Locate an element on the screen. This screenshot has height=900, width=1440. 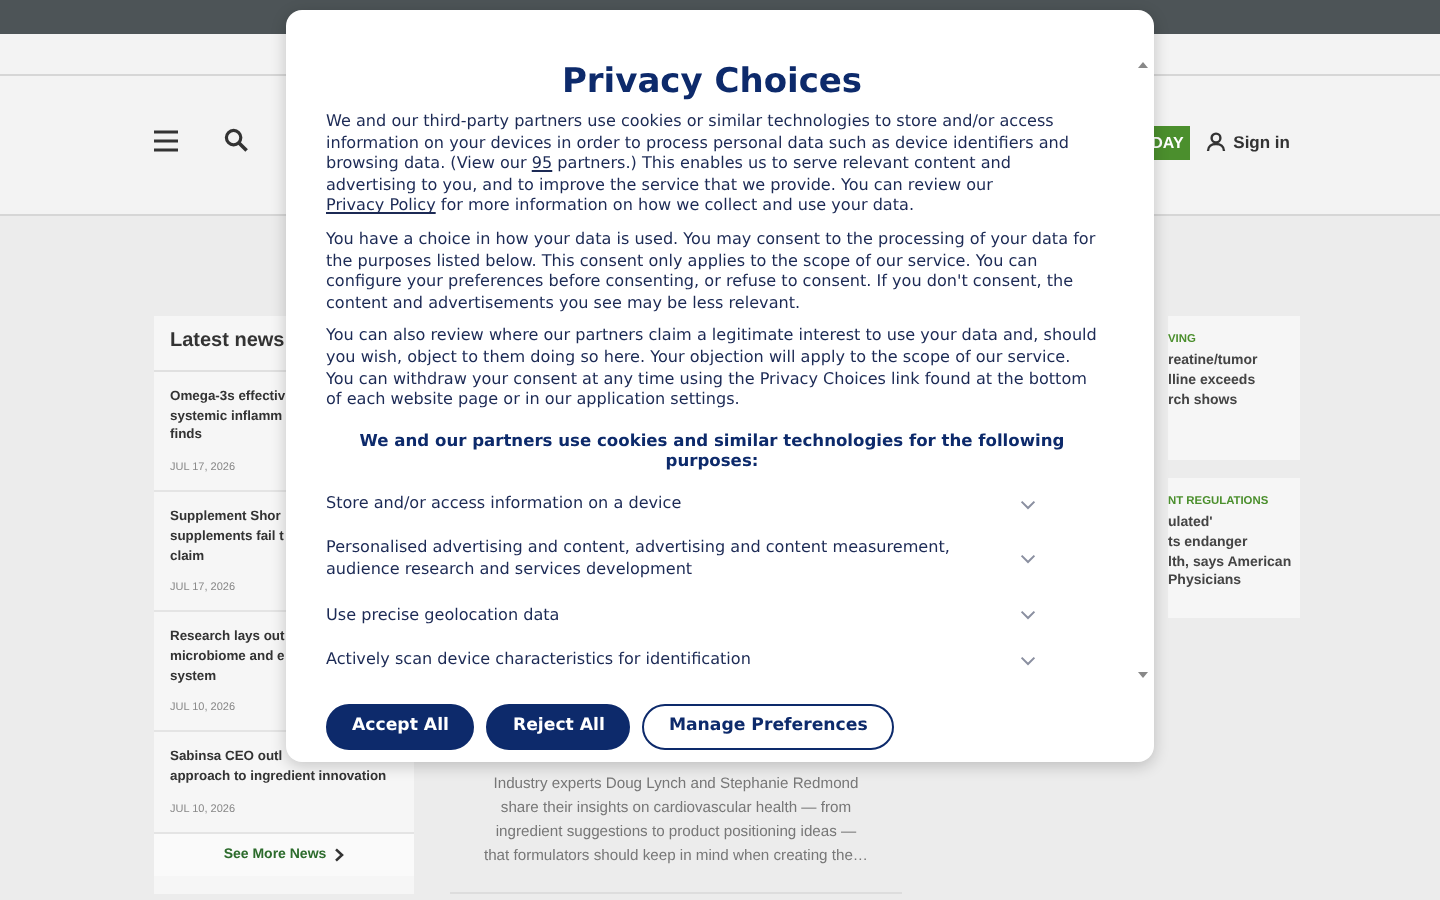
dialog-button: Accept All is located at coordinates (400, 726).